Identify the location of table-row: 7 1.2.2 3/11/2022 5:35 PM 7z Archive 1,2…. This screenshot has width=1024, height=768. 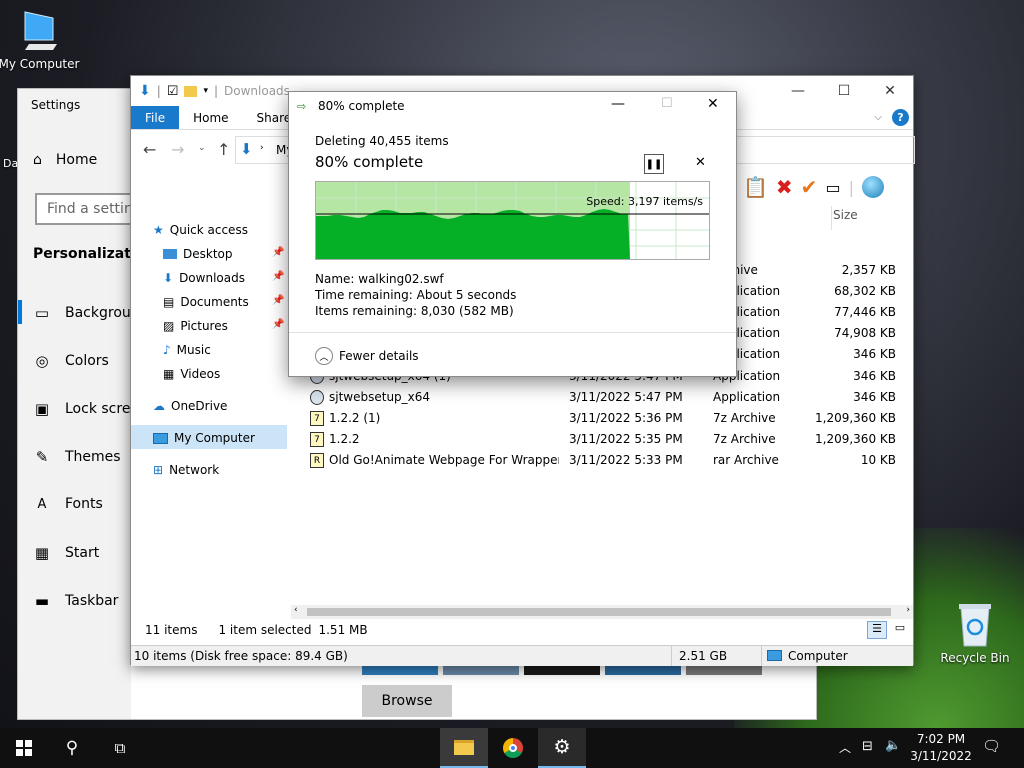
(608, 439).